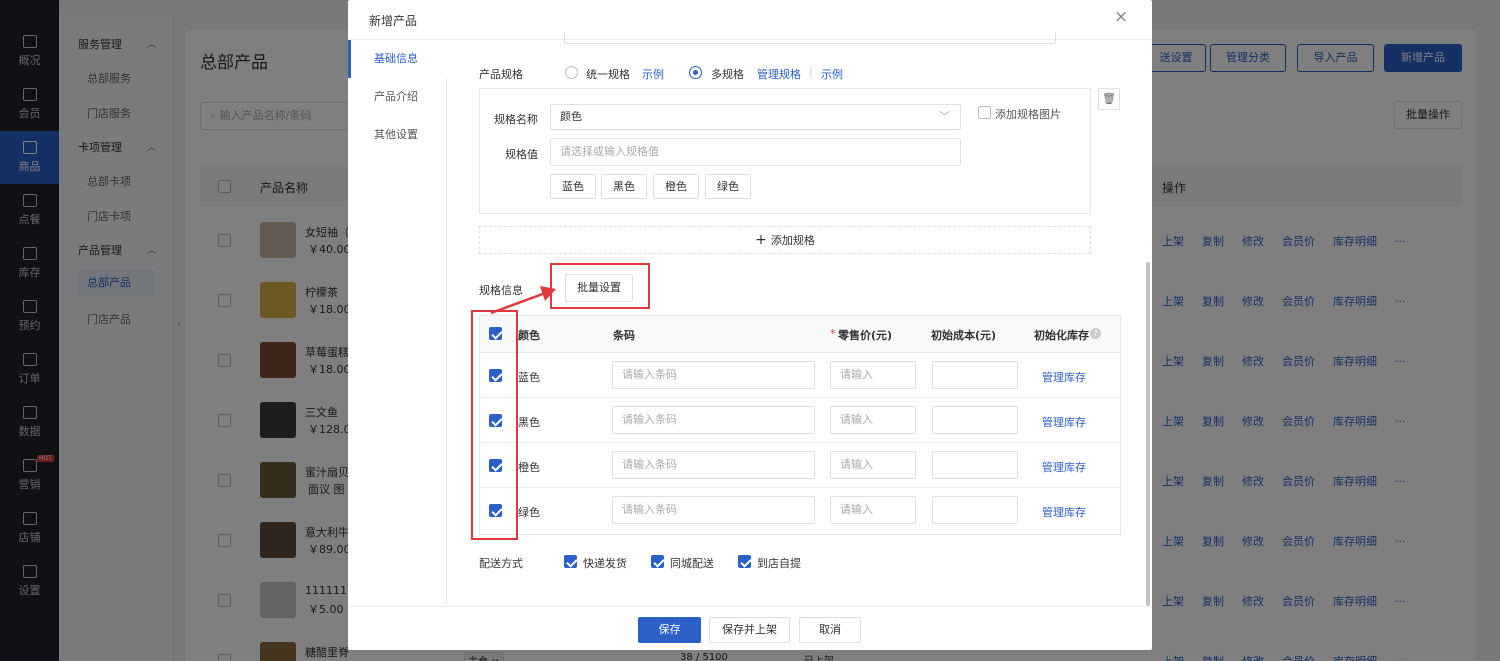  What do you see at coordinates (964, 335) in the screenshot?
I see `col-initial-cost: 初始成本(元)` at bounding box center [964, 335].